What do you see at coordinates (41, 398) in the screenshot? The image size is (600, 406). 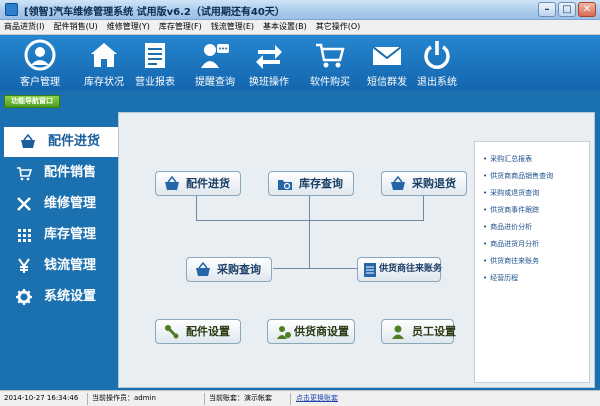 I see `status-datetime: 2014-10-27 16:34:46` at bounding box center [41, 398].